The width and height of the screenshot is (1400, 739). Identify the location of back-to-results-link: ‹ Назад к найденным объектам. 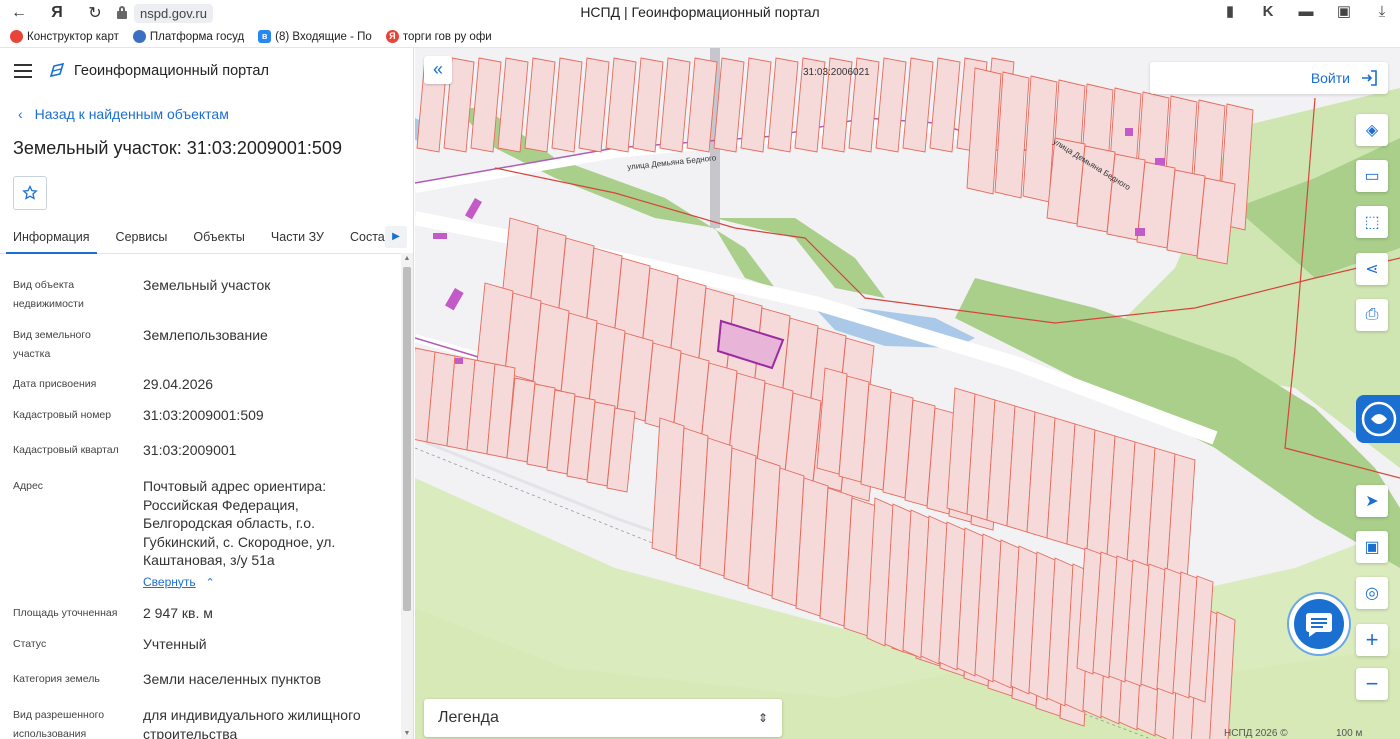
(206, 114).